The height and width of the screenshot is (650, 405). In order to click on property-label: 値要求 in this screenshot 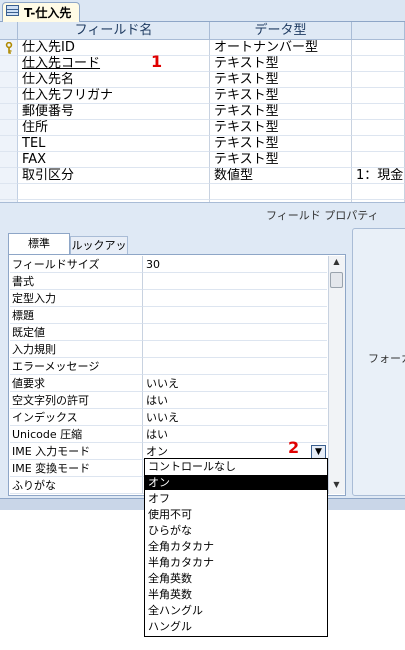, I will do `click(76, 383)`.